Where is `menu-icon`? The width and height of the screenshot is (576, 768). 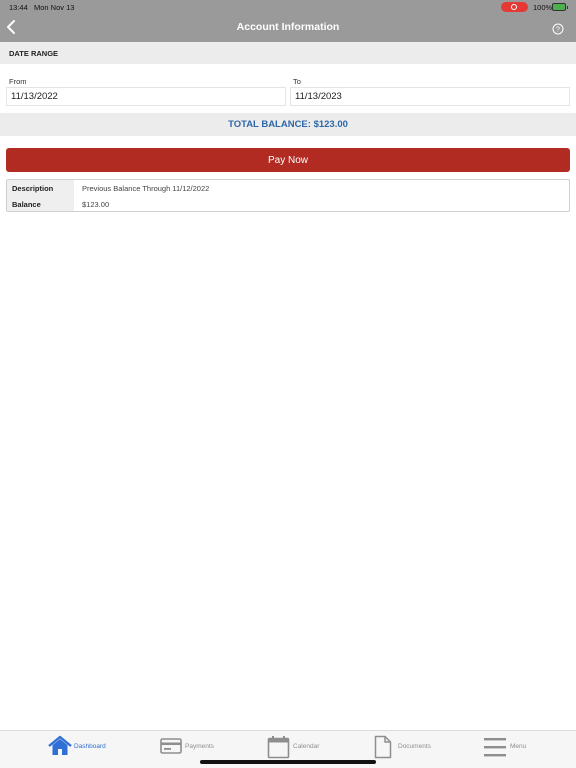
menu-icon is located at coordinates (495, 747).